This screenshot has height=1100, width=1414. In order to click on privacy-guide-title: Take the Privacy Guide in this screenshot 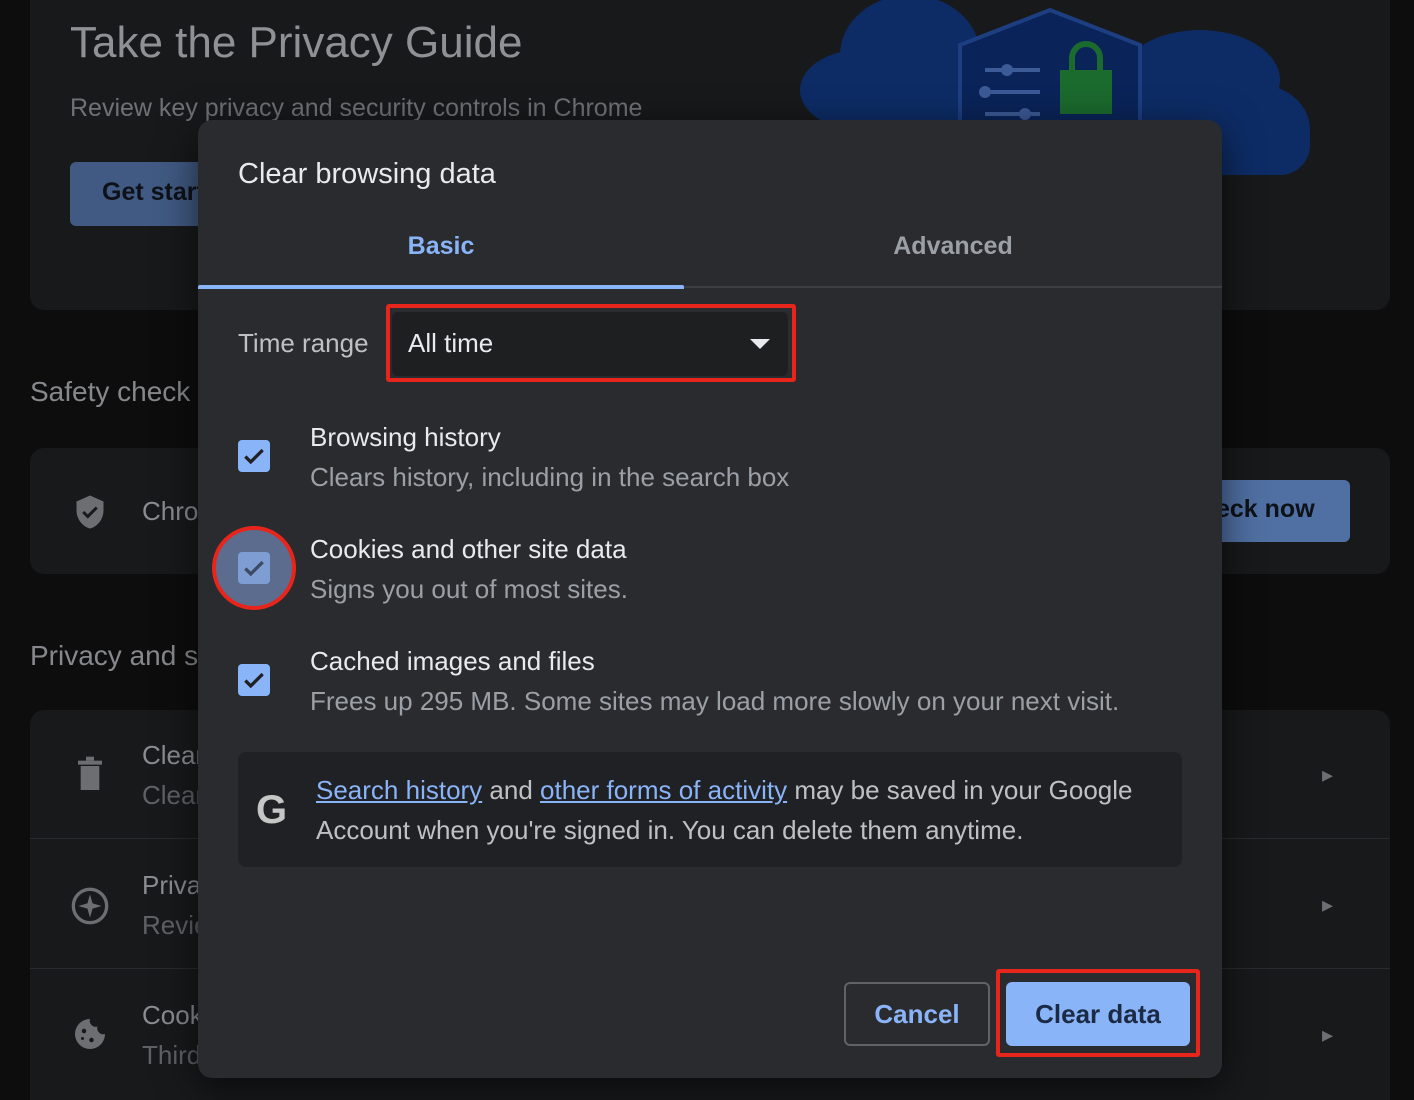, I will do `click(296, 42)`.